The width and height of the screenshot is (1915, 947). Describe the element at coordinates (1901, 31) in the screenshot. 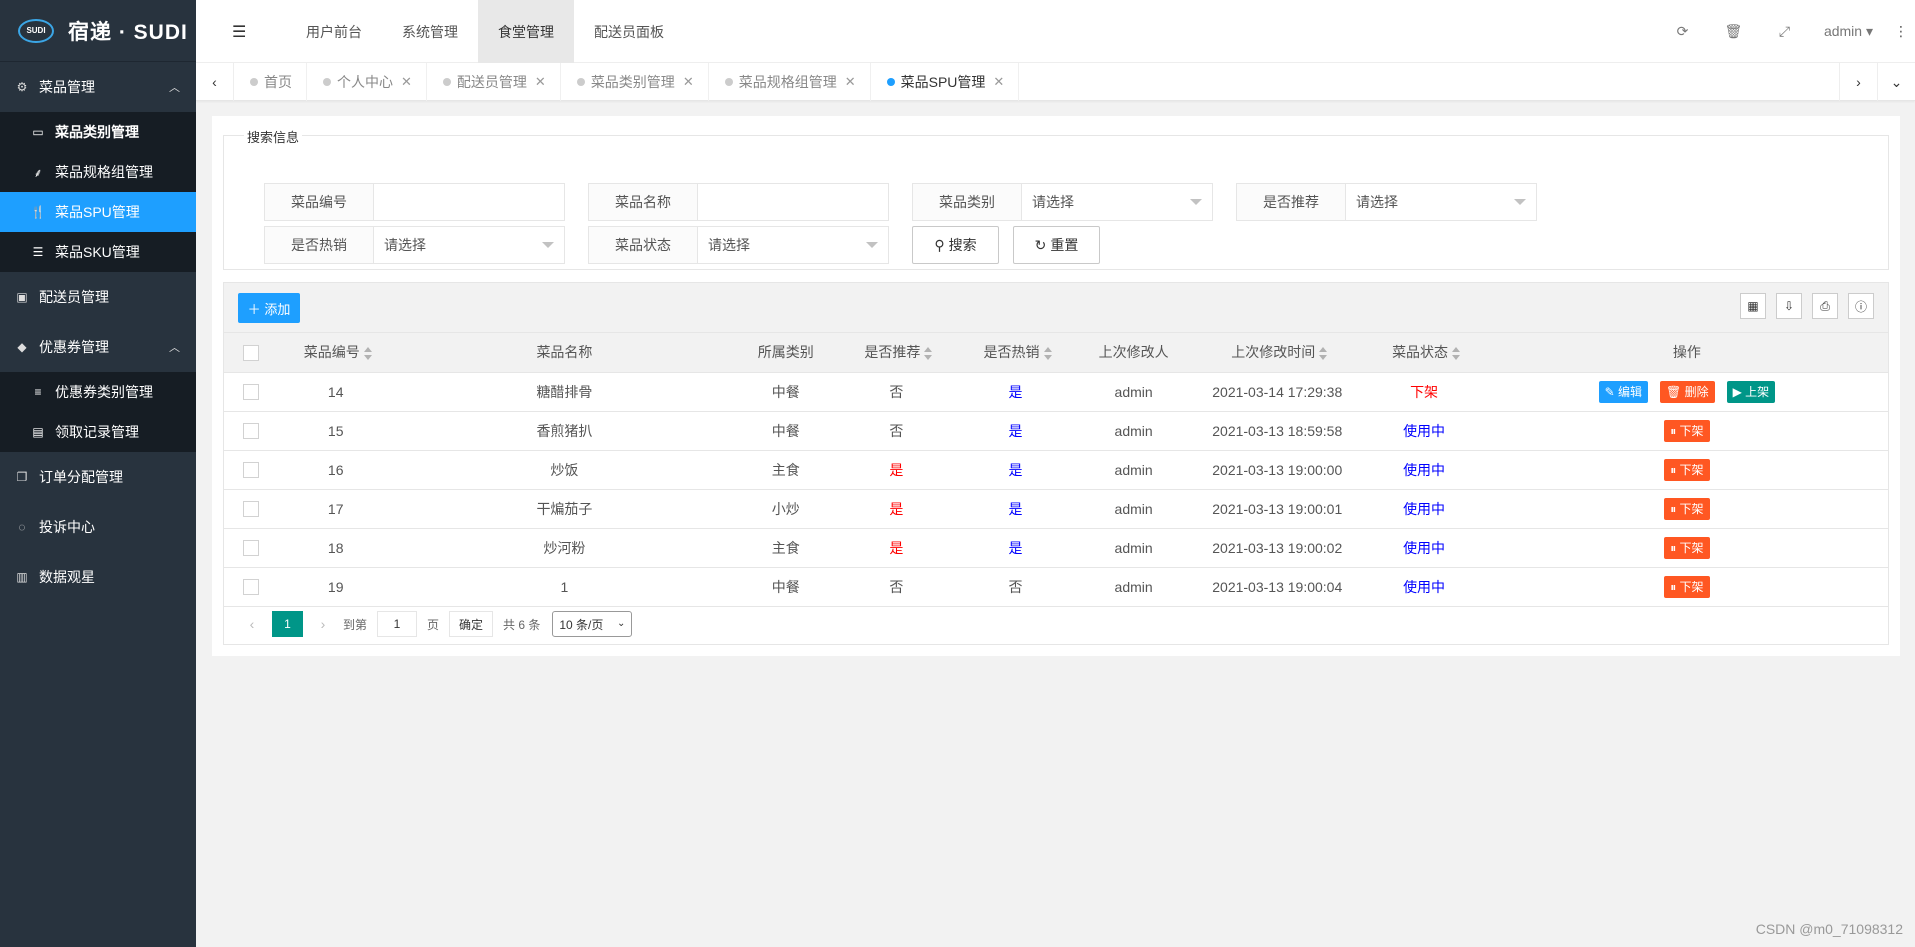

I see `more-vertical-icon: ⋮` at that location.